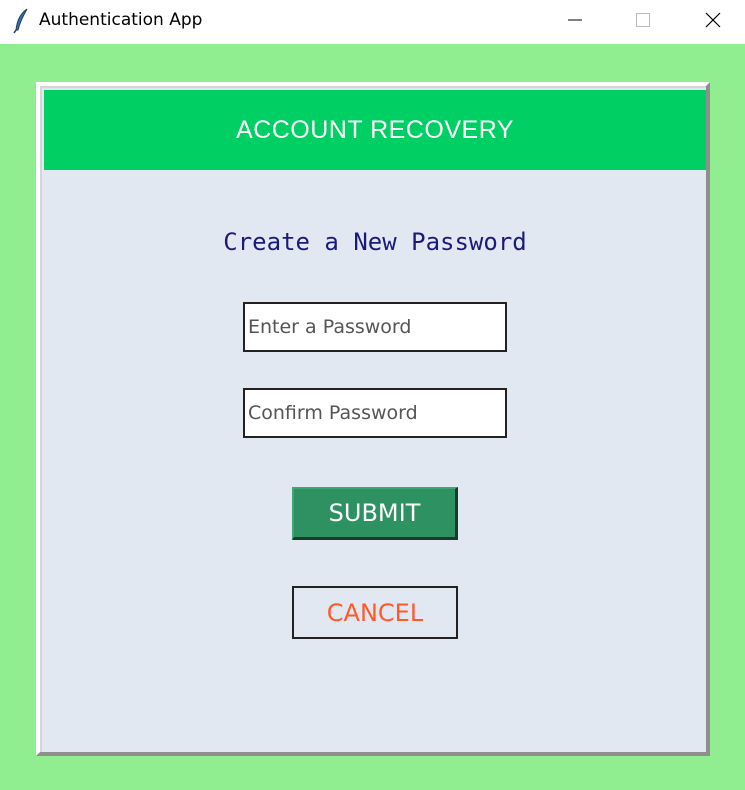 The height and width of the screenshot is (790, 745). What do you see at coordinates (375, 612) in the screenshot?
I see `cancel-button: CANCEL` at bounding box center [375, 612].